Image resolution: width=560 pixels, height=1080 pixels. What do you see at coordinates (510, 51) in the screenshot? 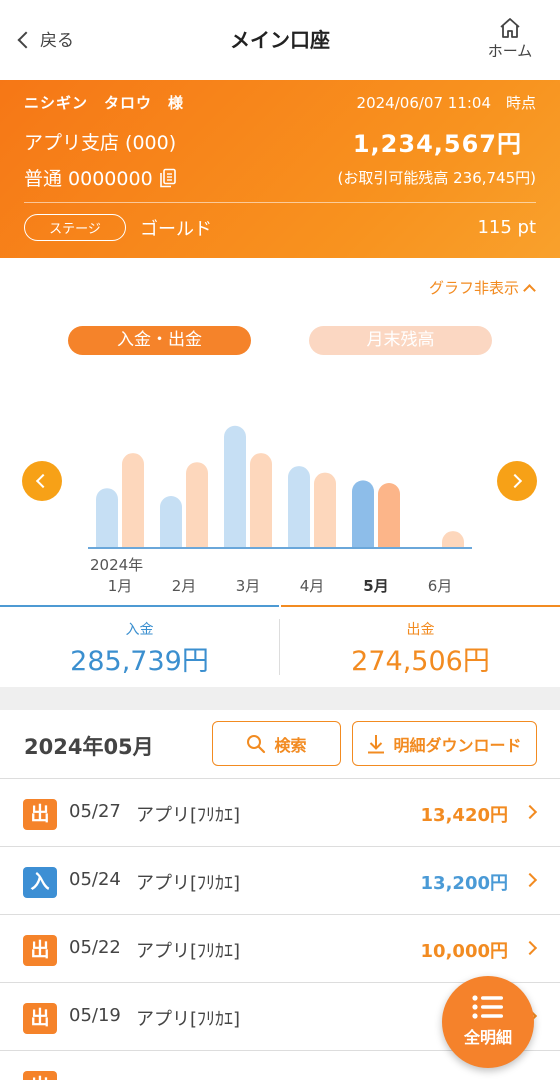
I see `home-label: ホーム` at bounding box center [510, 51].